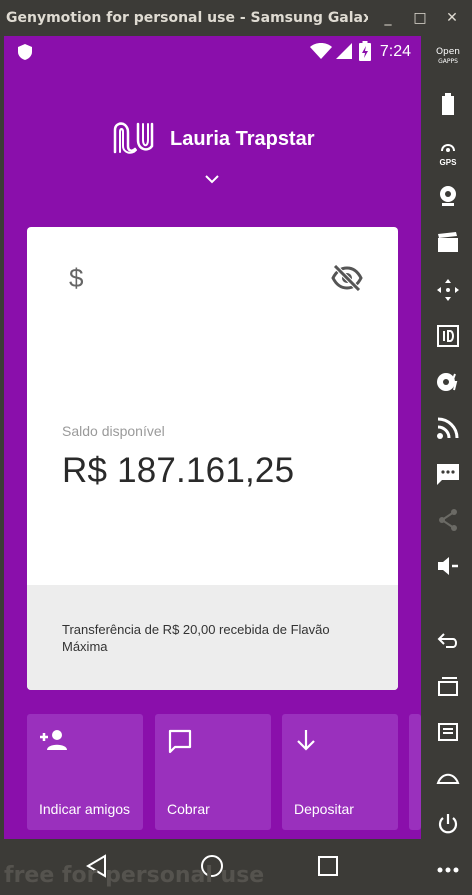  Describe the element at coordinates (242, 139) in the screenshot. I see `user-name: Lauria Trapstar` at that location.